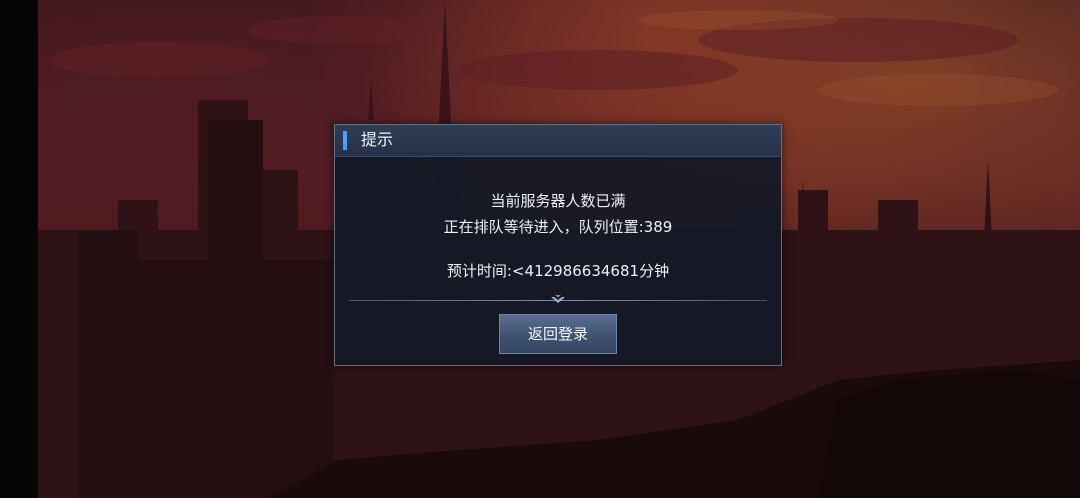  I want to click on estimated-time-message: 预计时间:<412986634681分钟, so click(558, 271).